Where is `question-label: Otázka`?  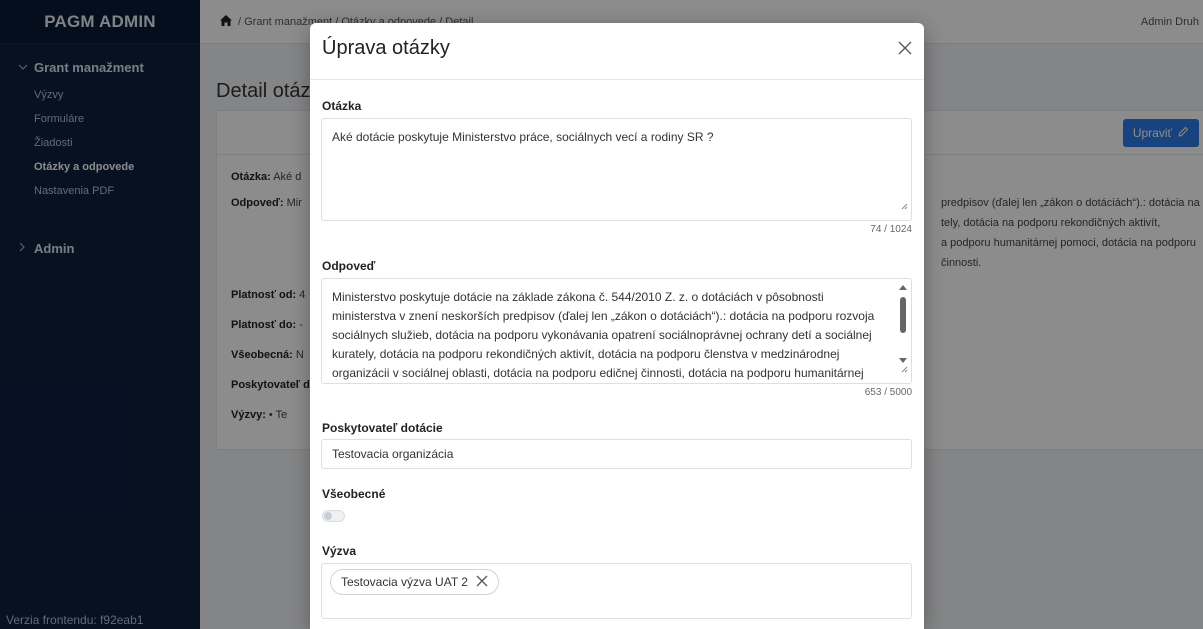
question-label: Otázka is located at coordinates (342, 106).